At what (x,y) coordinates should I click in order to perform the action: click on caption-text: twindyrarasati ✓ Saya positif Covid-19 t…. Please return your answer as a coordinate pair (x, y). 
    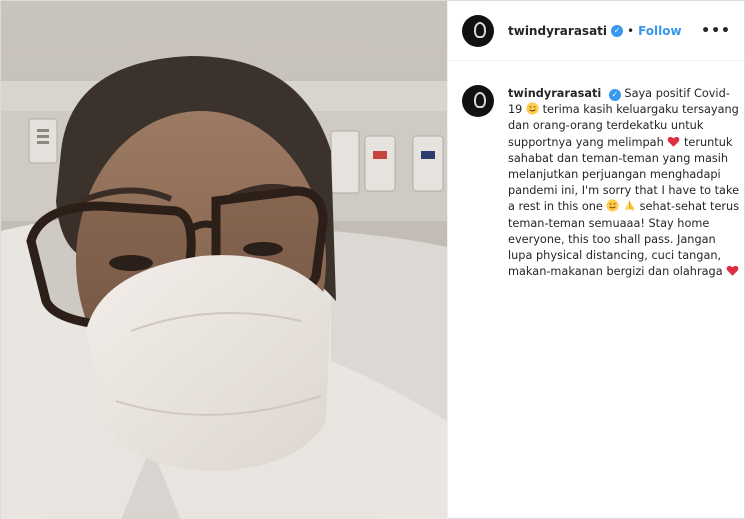
    Looking at the image, I should click on (625, 183).